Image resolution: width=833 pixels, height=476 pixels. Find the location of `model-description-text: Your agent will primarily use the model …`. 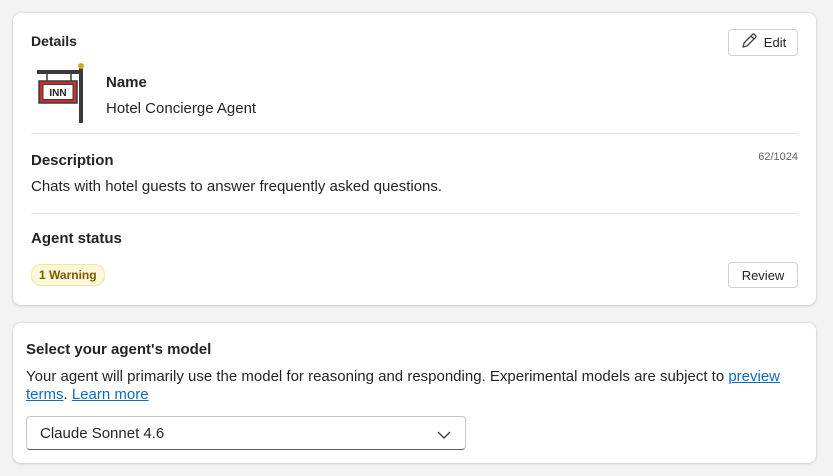

model-description-text: Your agent will primarily use the model … is located at coordinates (377, 376).